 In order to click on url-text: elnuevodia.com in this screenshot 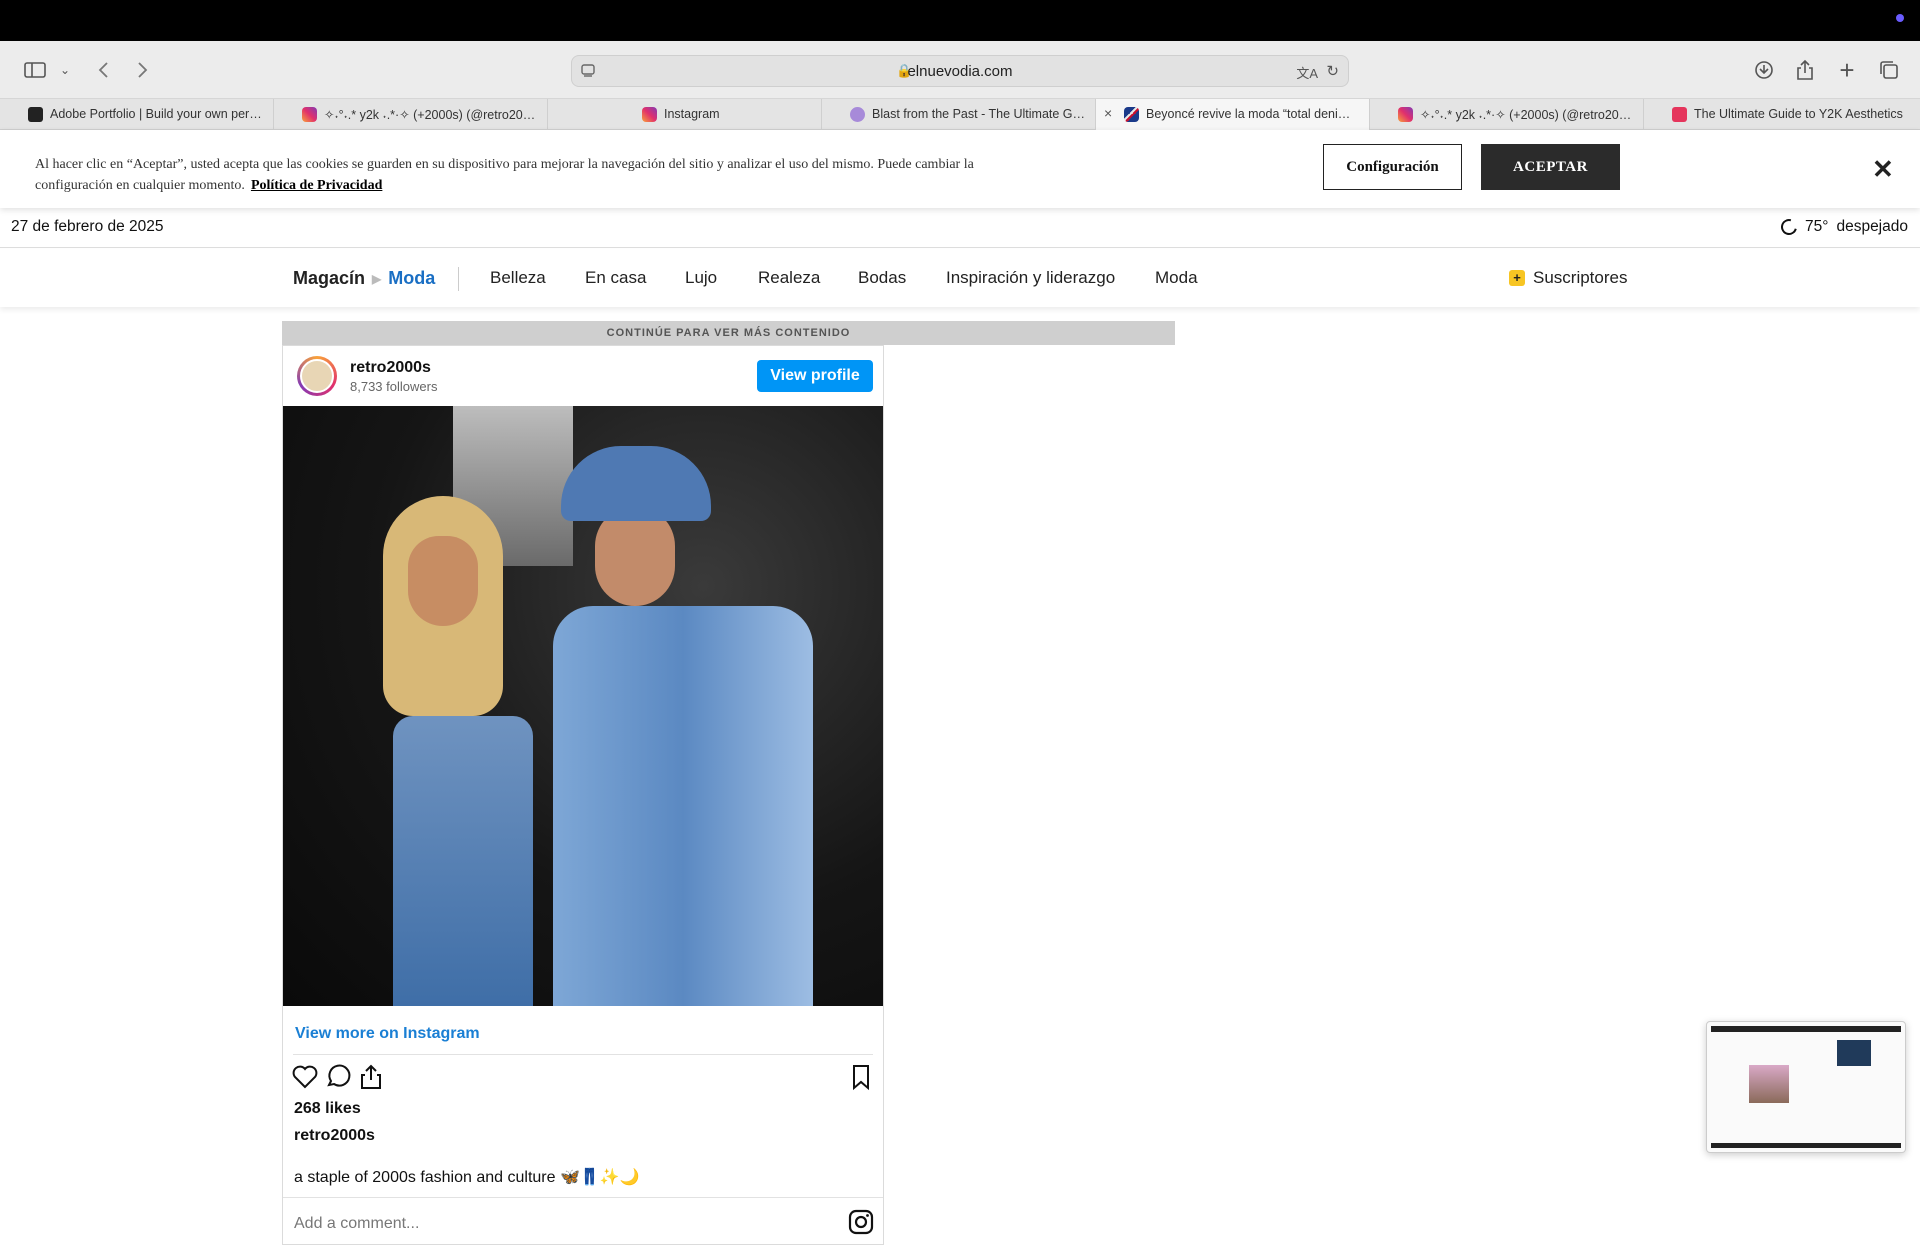, I will do `click(960, 71)`.